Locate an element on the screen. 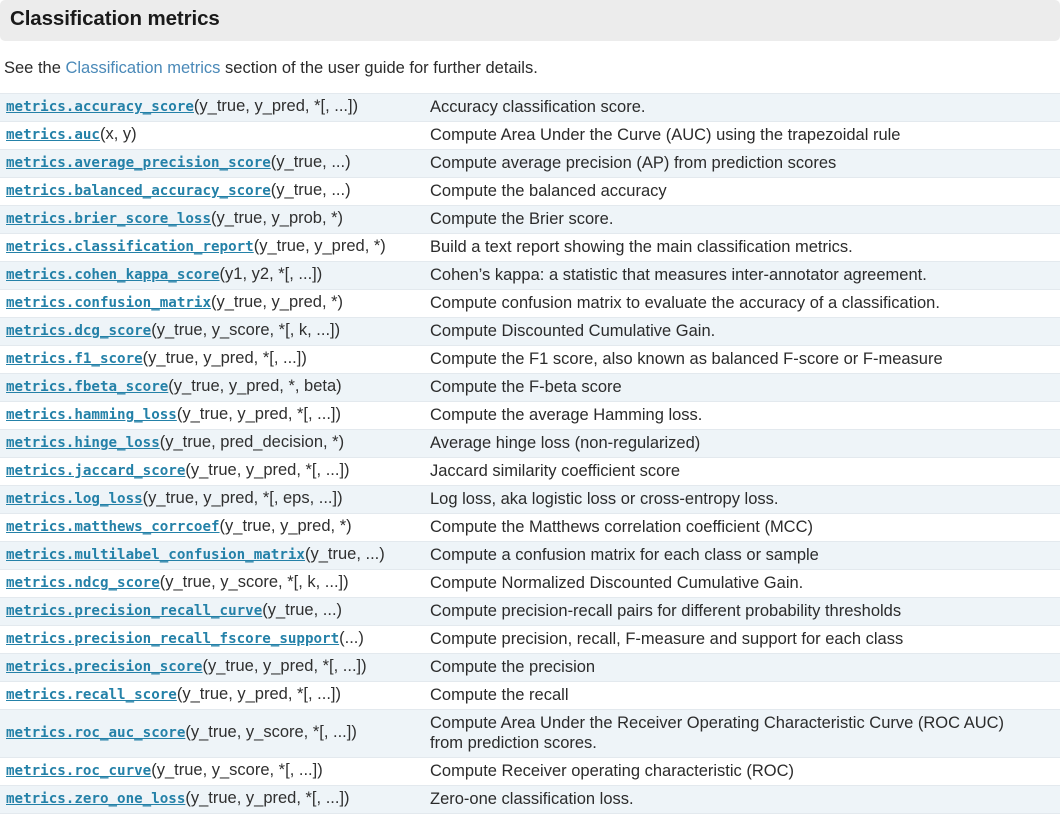 This screenshot has height=814, width=1060. description-text: Zero-one classification loss. is located at coordinates (532, 799).